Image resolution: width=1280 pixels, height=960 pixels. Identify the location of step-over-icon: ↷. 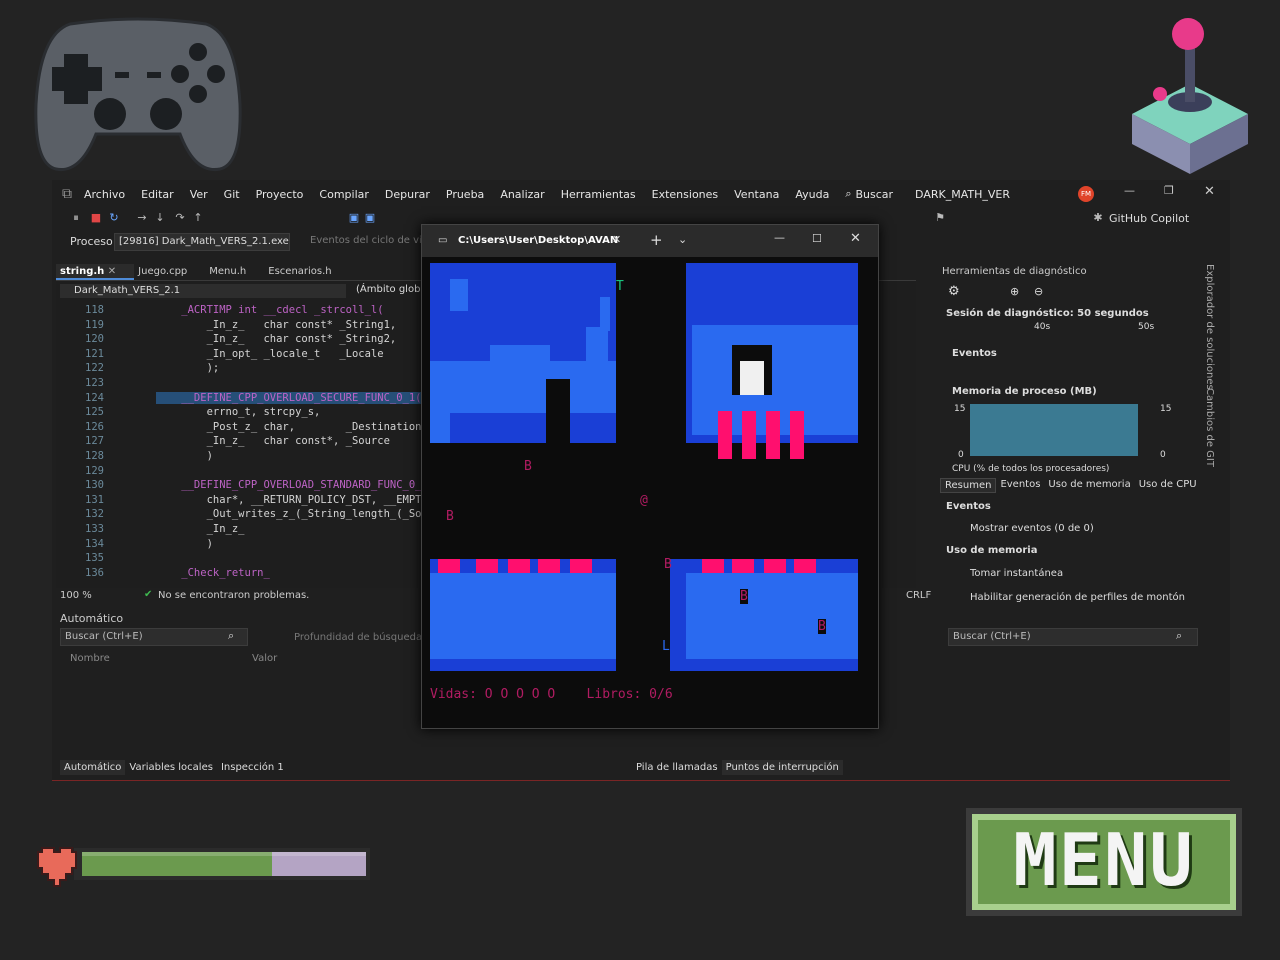
(180, 218).